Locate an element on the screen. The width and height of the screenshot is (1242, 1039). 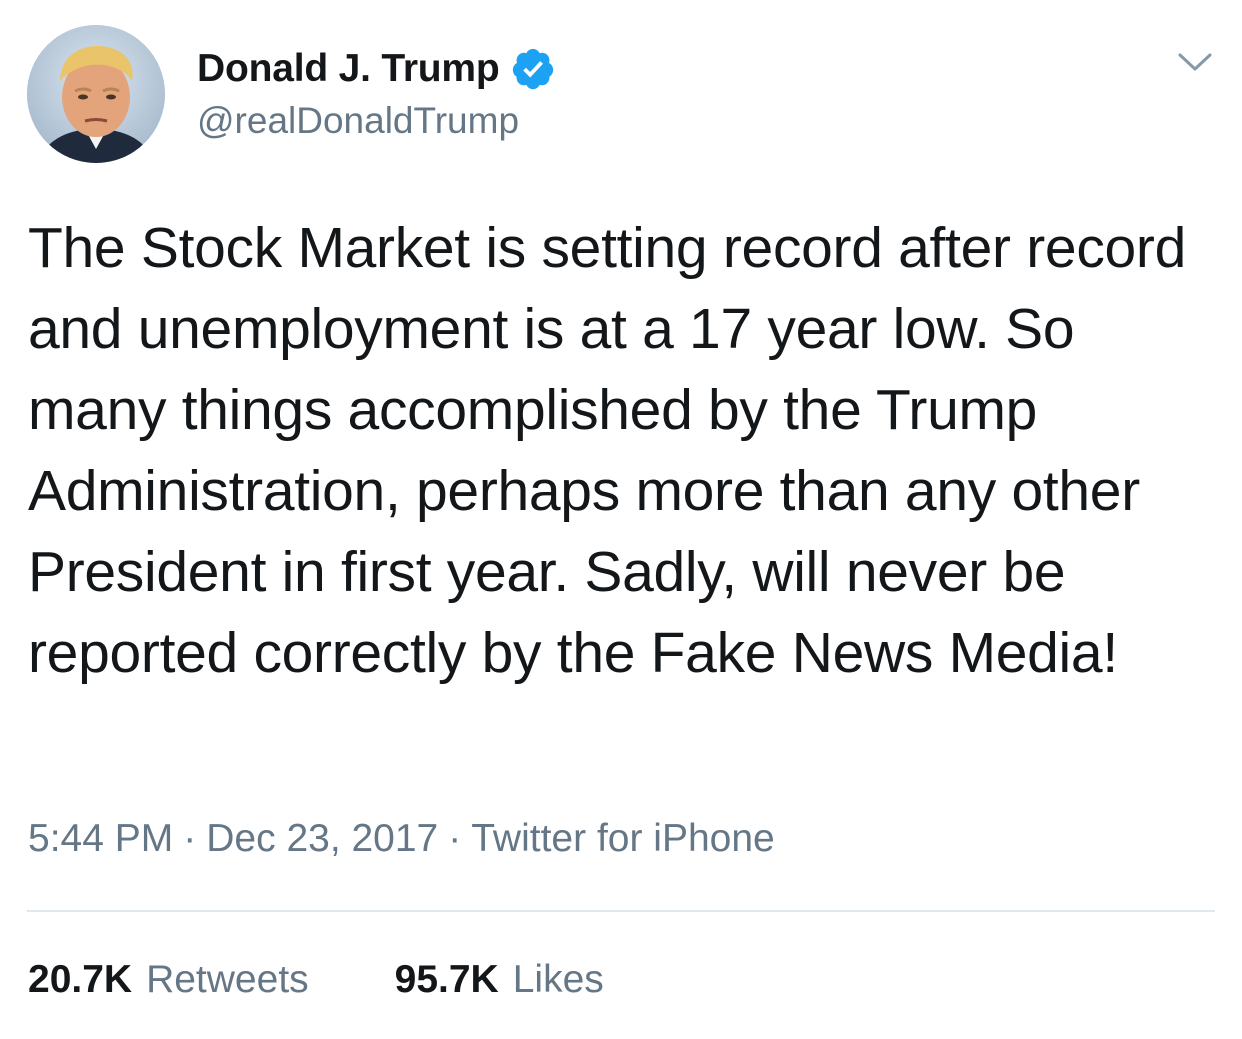
tweet-date: Dec 23, 2017 is located at coordinates (322, 839).